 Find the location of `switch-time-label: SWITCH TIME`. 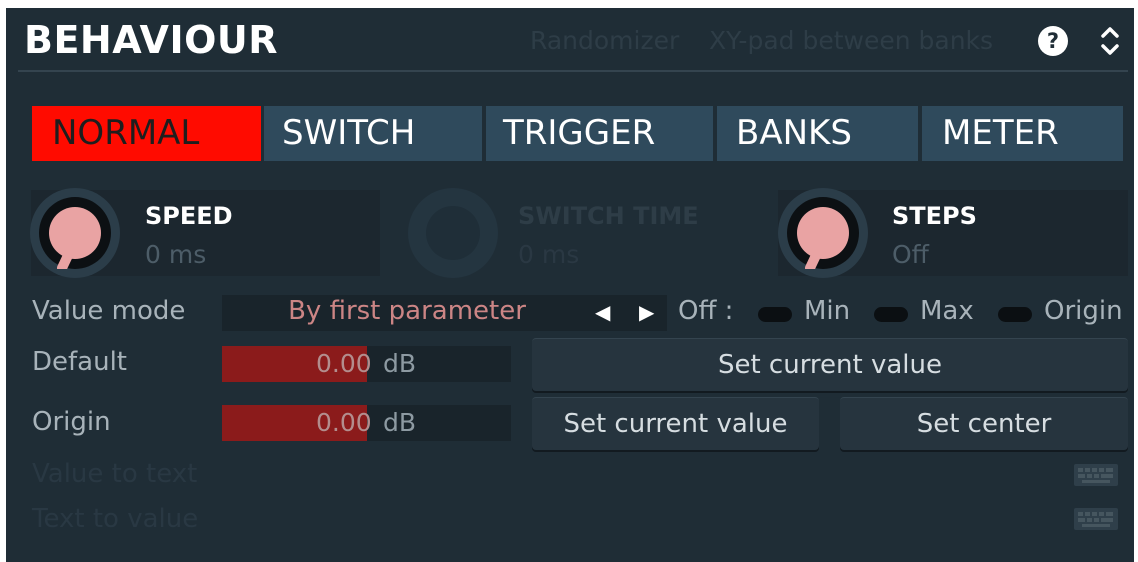

switch-time-label: SWITCH TIME is located at coordinates (608, 216).